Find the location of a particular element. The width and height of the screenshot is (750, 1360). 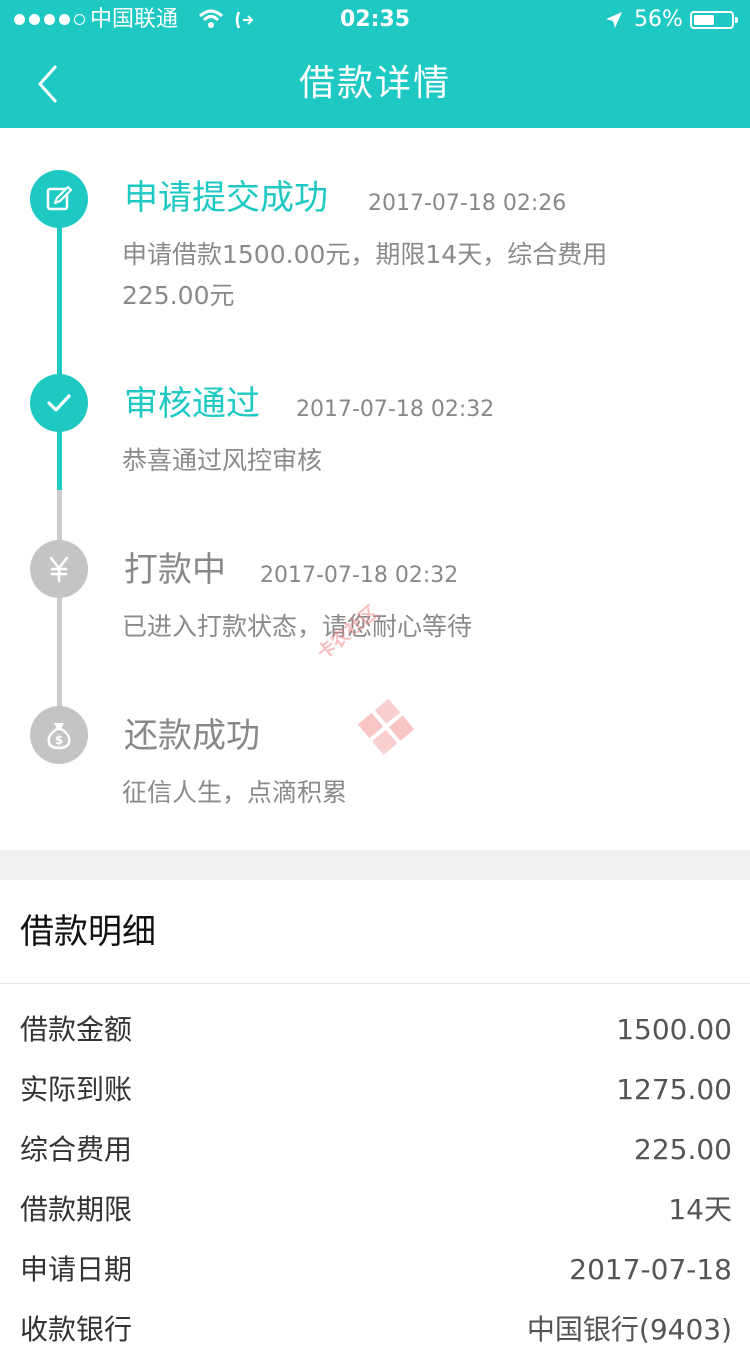

step-title: 打款中 is located at coordinates (175, 570).